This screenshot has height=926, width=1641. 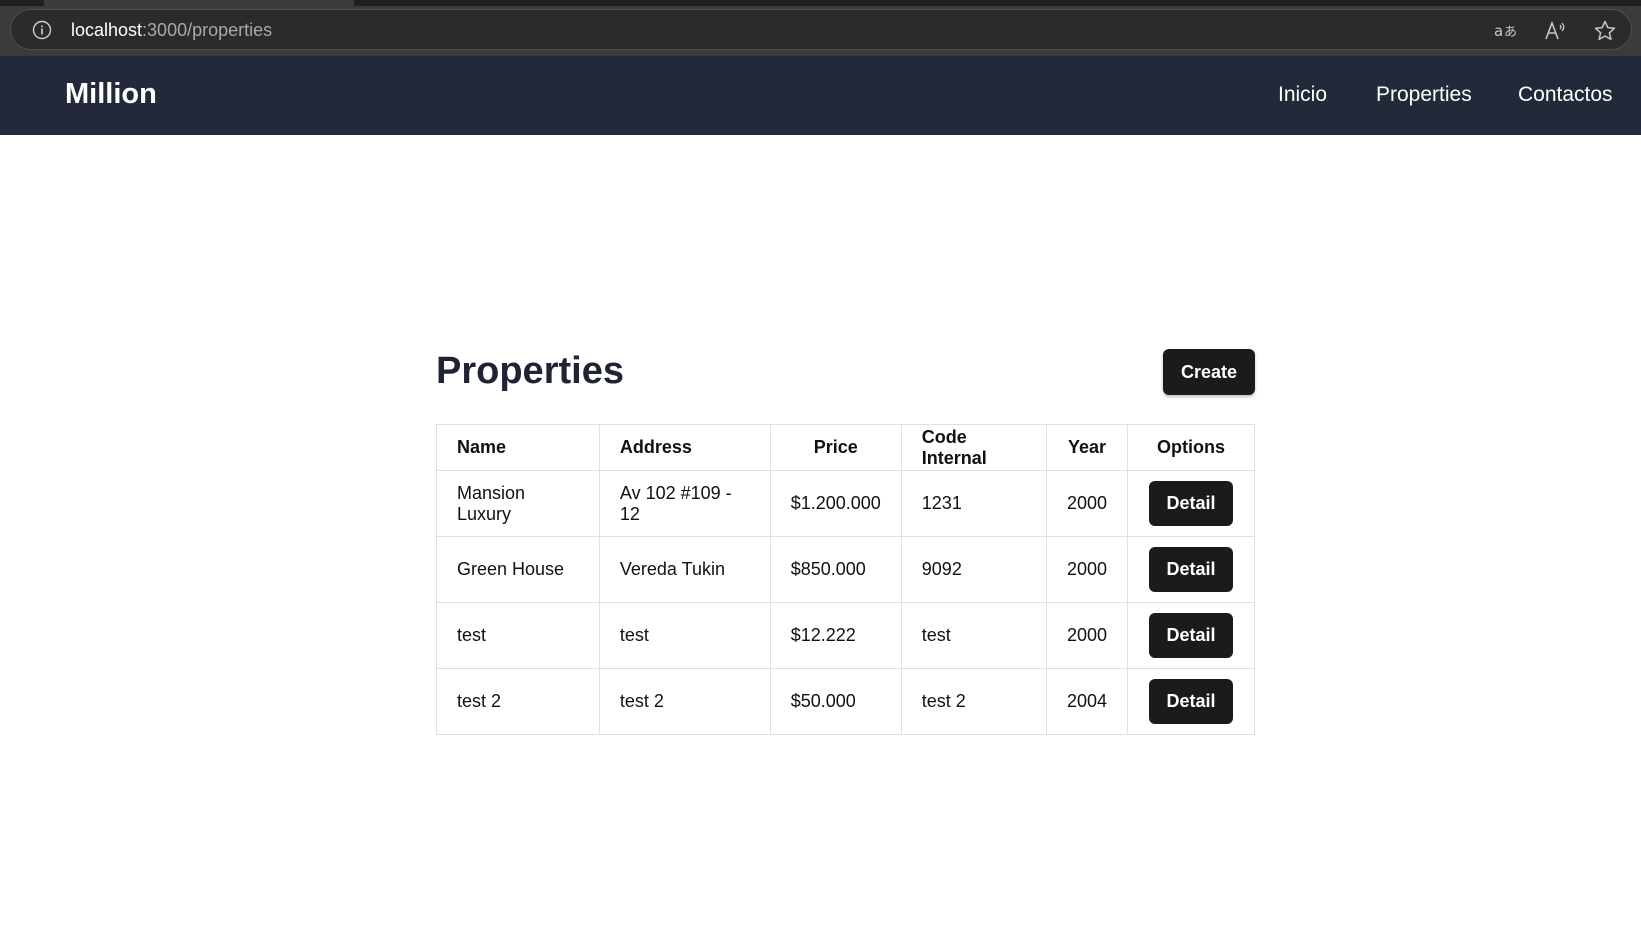 What do you see at coordinates (42, 30) in the screenshot?
I see `info-icon` at bounding box center [42, 30].